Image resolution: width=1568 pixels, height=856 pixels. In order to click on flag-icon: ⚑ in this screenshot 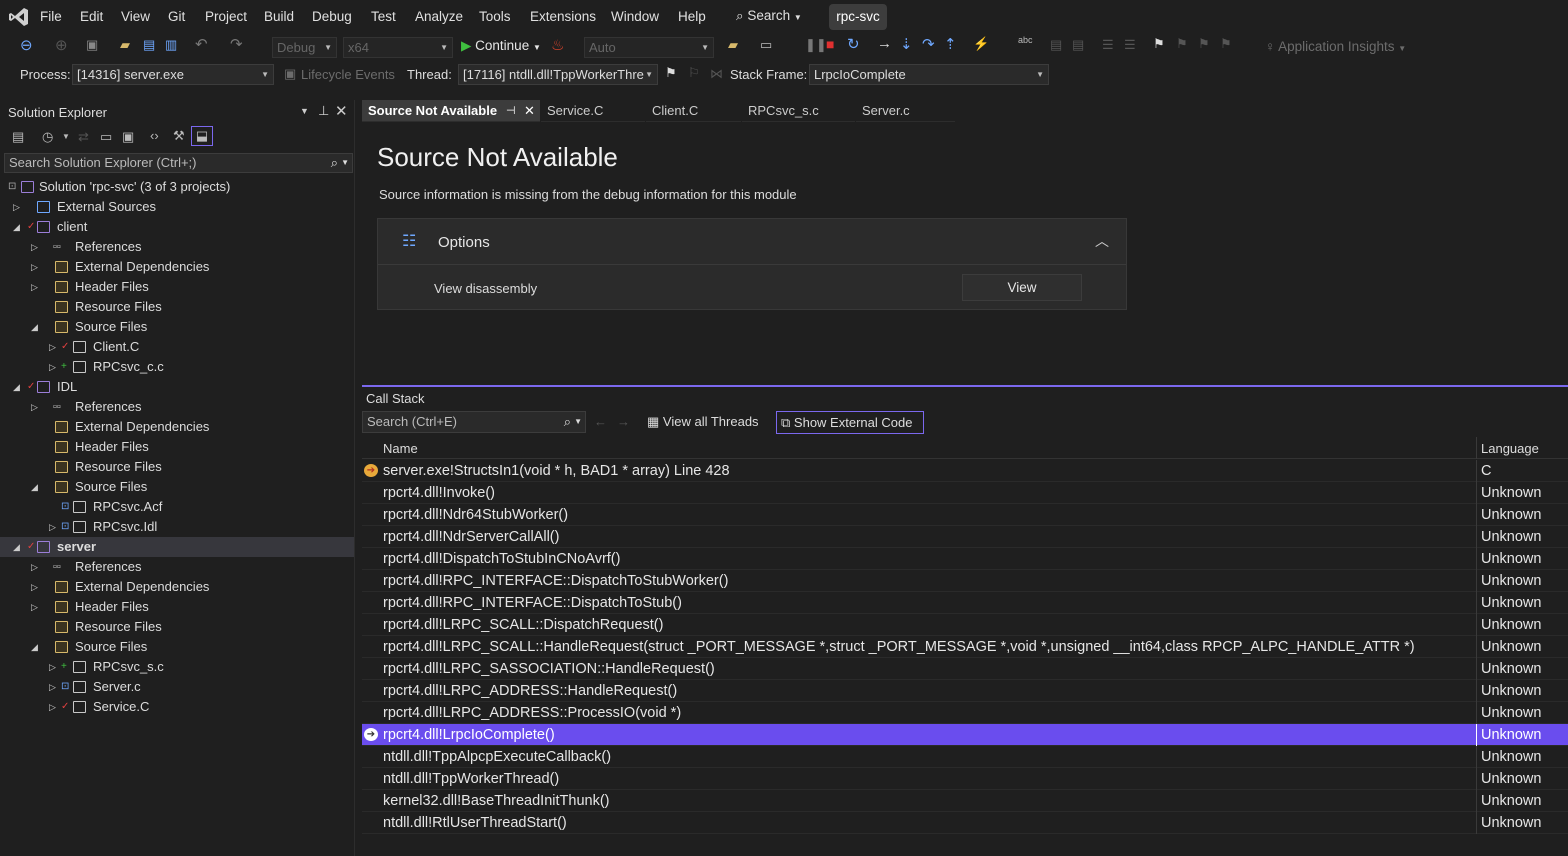, I will do `click(671, 73)`.